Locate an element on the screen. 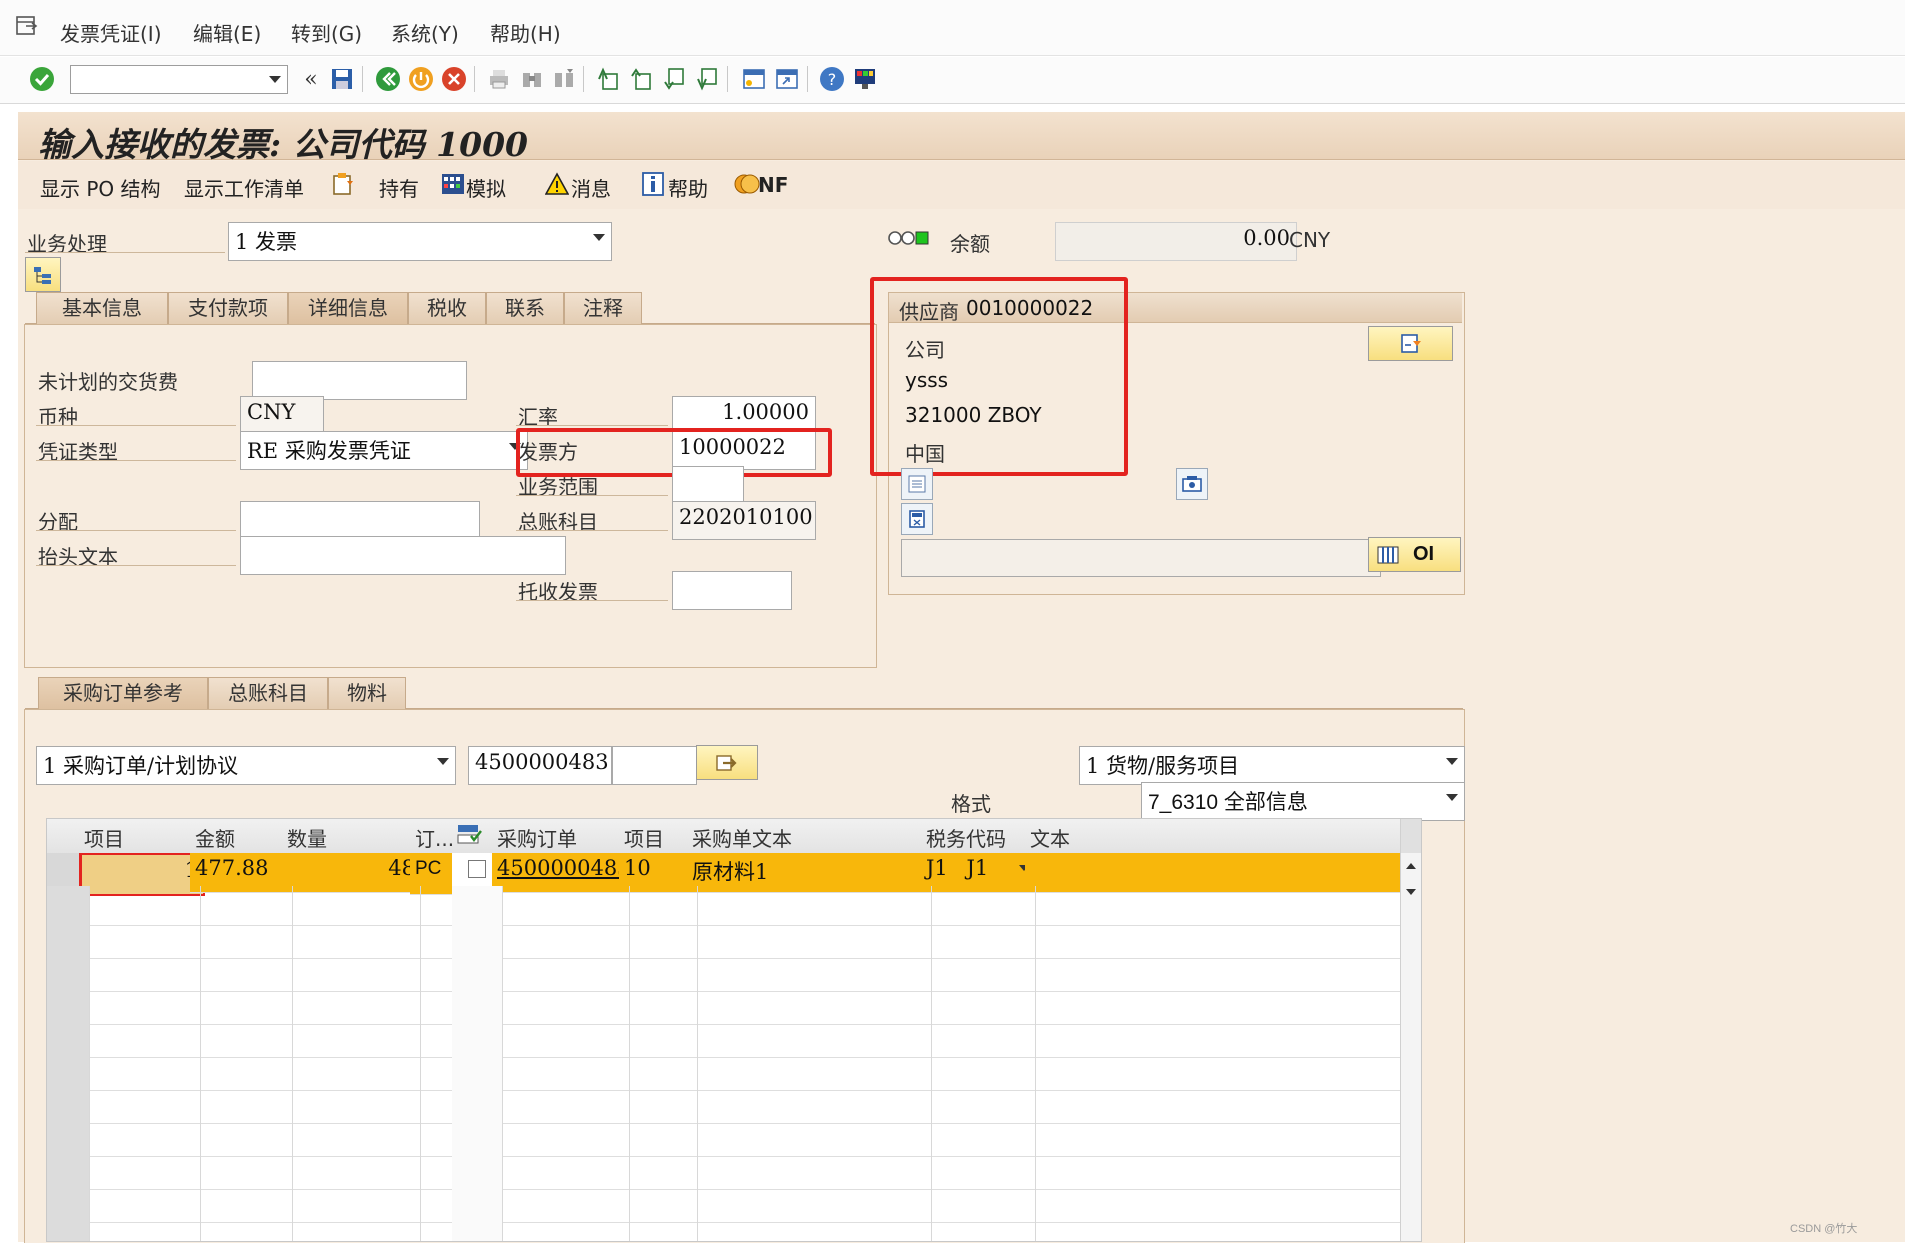 Image resolution: width=1905 pixels, height=1243 pixels. row-checkbox is located at coordinates (477, 869).